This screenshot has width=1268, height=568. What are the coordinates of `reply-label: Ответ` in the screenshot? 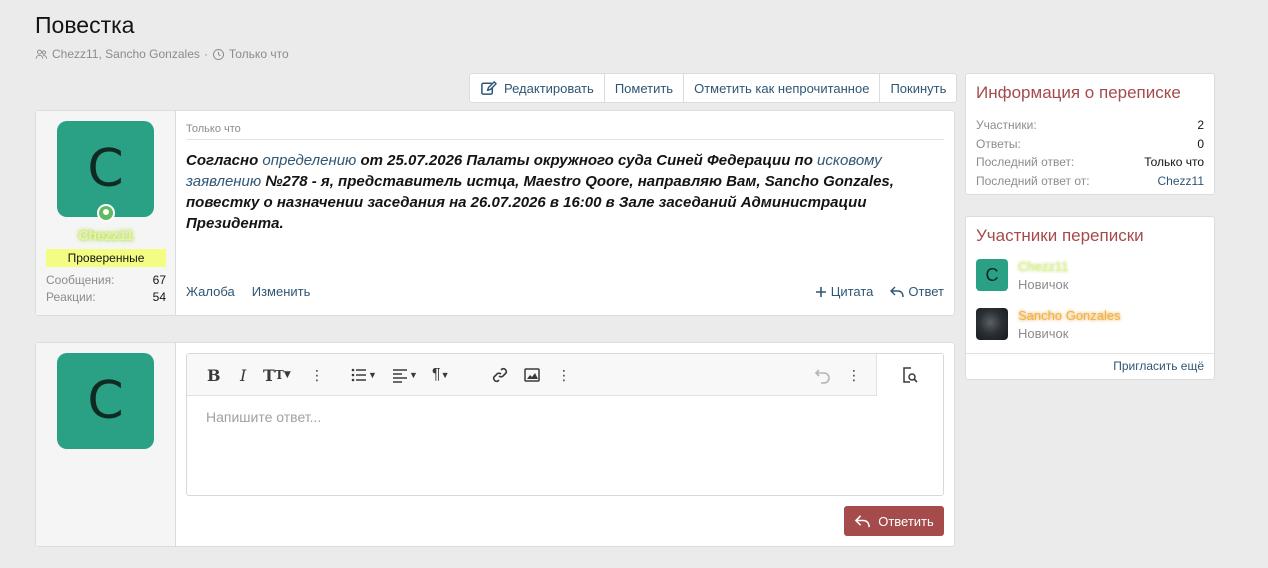 It's located at (926, 291).